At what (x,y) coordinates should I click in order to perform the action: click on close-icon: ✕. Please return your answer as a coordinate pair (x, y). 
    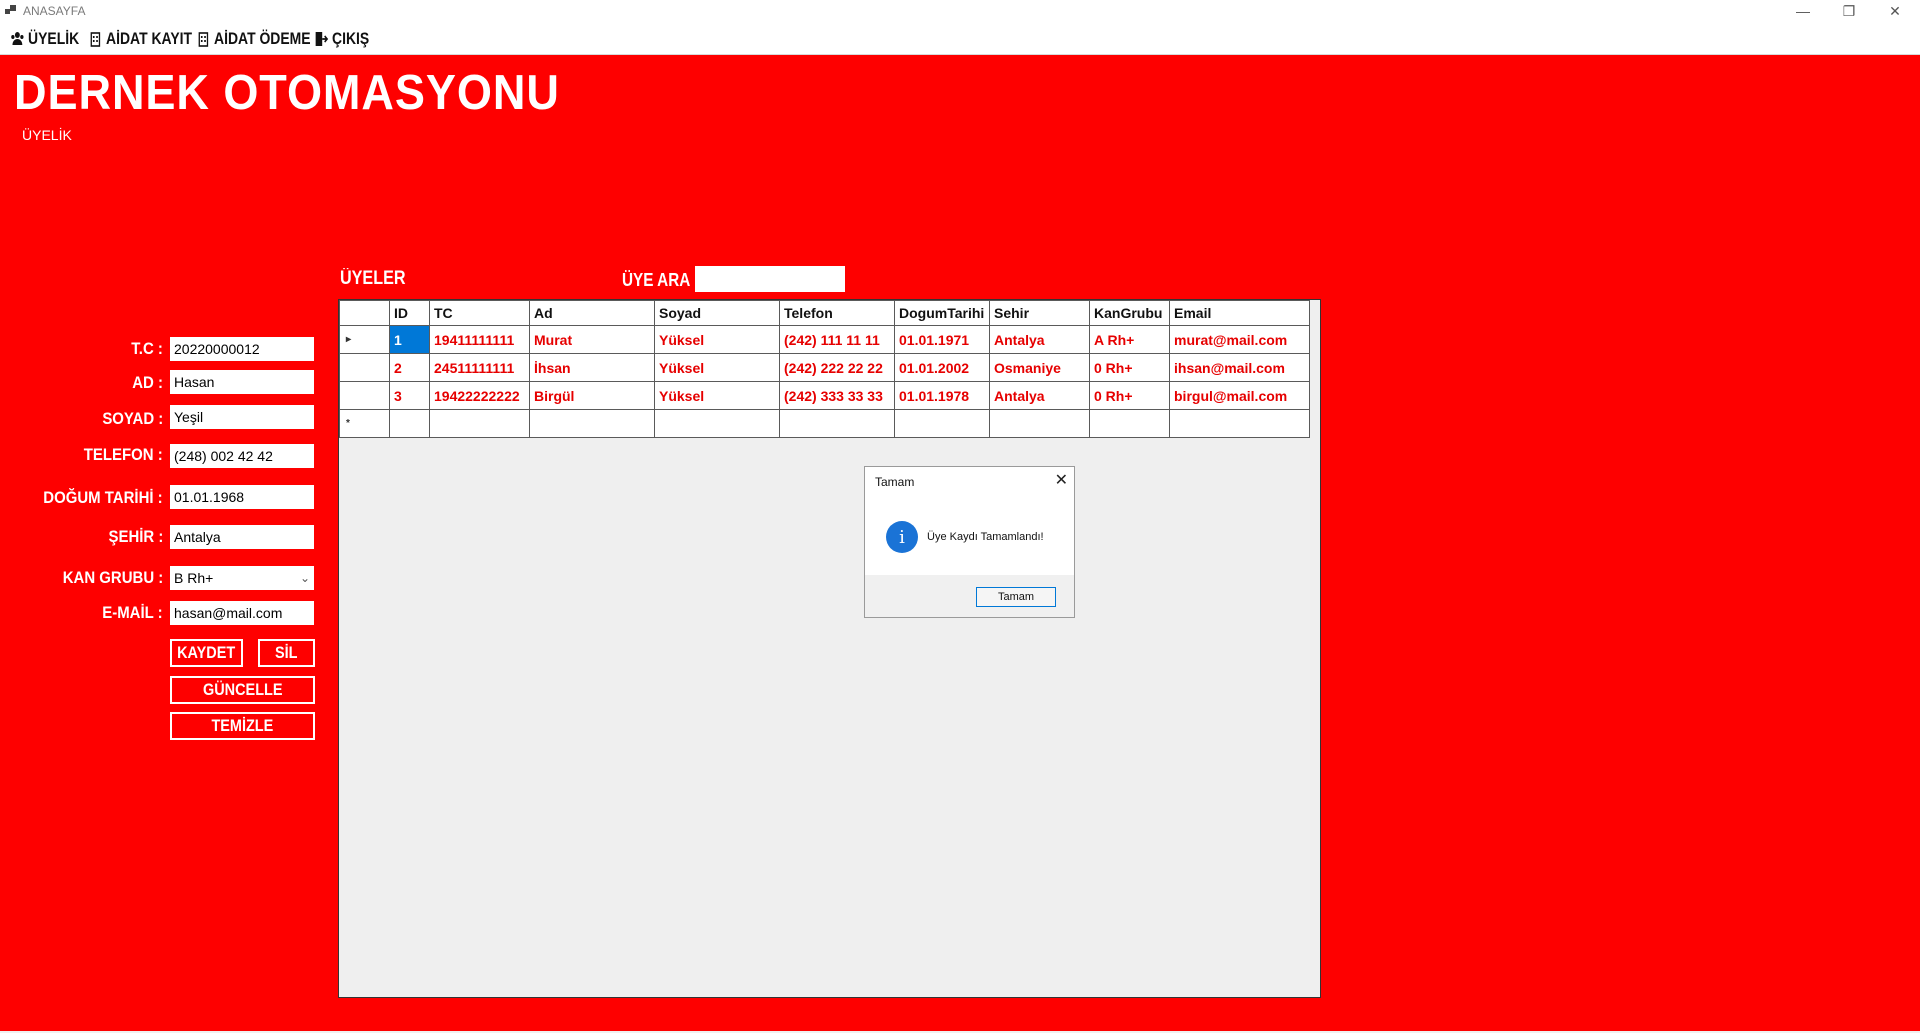
    Looking at the image, I should click on (1061, 480).